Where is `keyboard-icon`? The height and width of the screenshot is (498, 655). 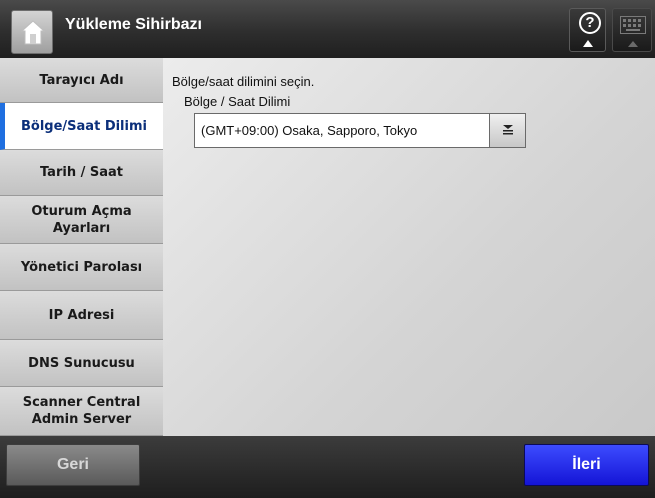 keyboard-icon is located at coordinates (633, 25).